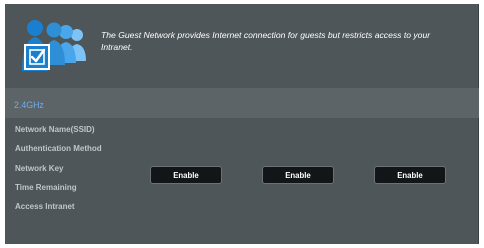 This screenshot has width=484, height=248. Describe the element at coordinates (298, 175) in the screenshot. I see `enable-button-2: Enable` at that location.